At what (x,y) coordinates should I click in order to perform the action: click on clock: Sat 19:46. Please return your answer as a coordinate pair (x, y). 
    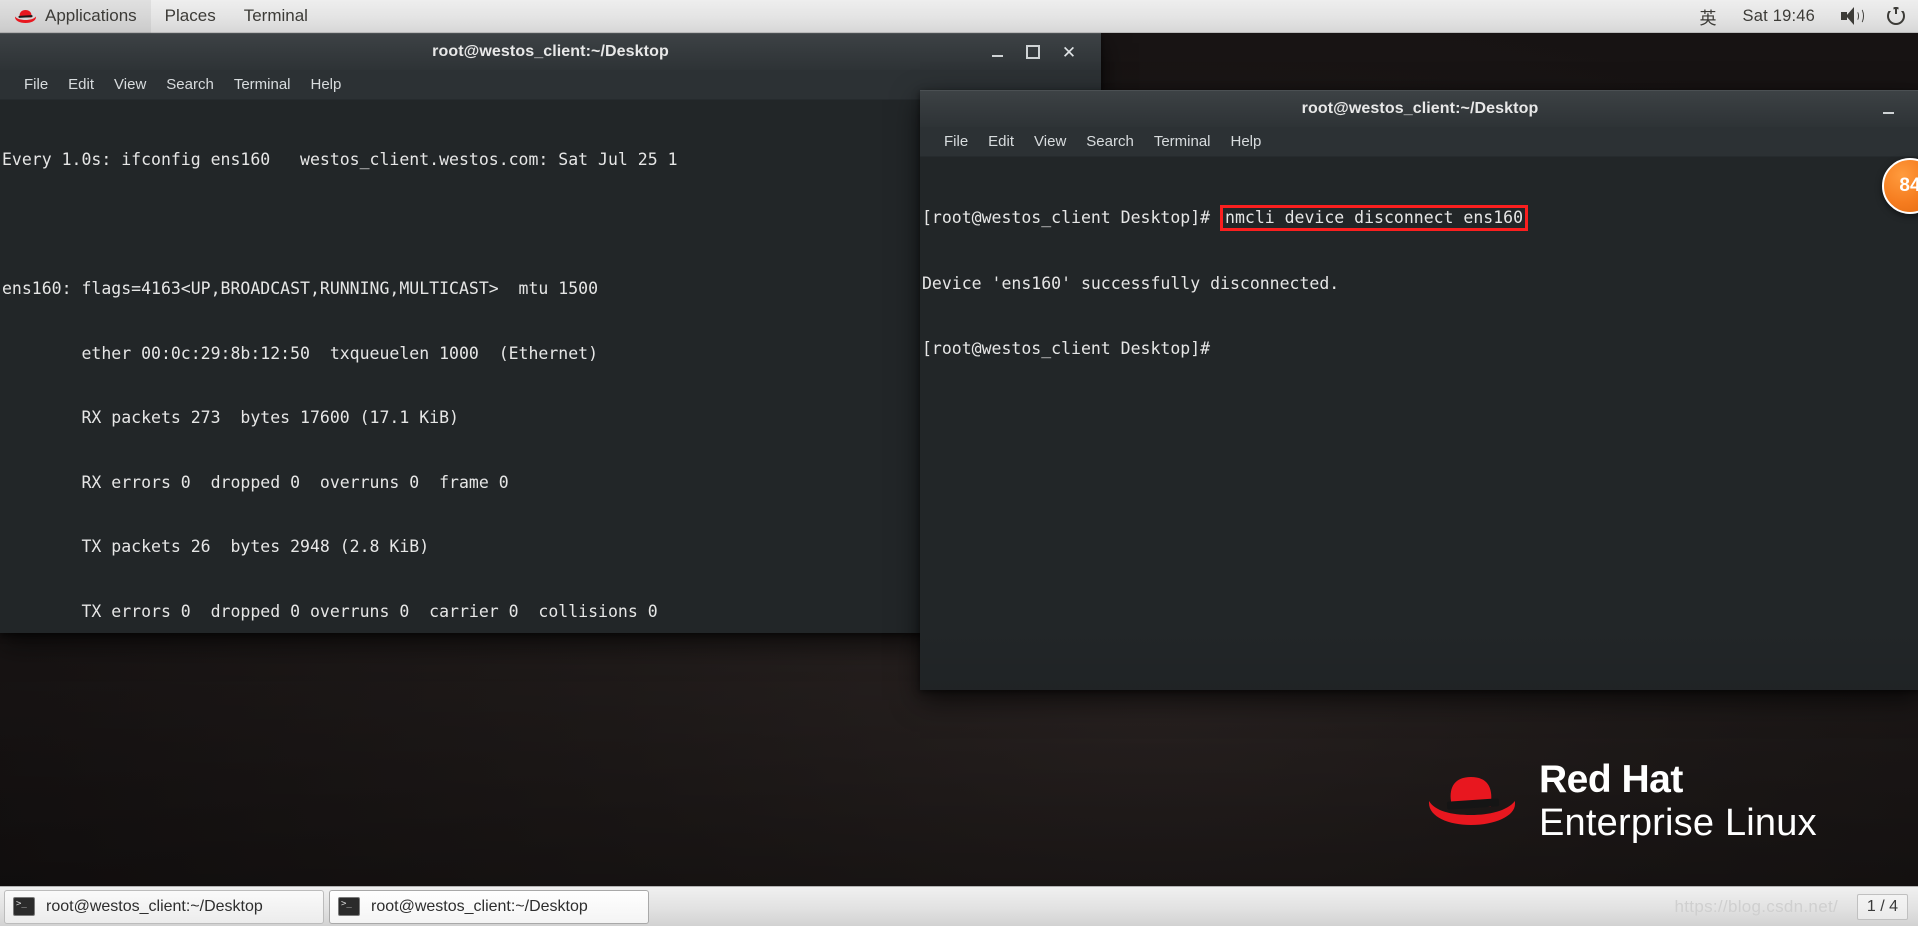
    Looking at the image, I should click on (1779, 16).